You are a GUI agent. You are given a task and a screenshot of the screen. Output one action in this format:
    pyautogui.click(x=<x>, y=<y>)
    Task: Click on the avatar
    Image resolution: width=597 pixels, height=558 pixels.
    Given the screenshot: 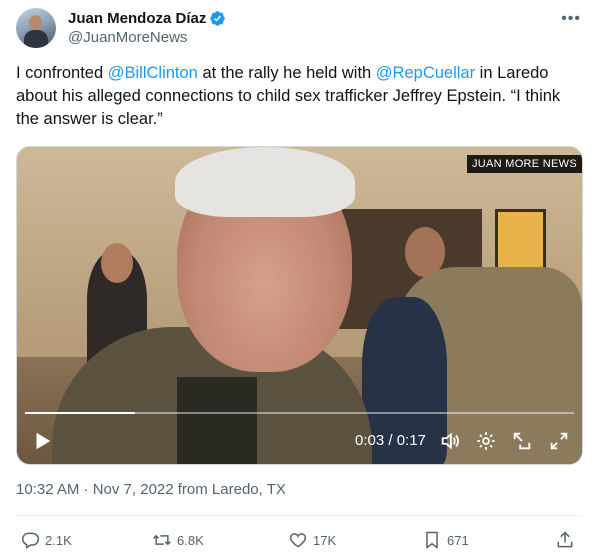 What is the action you would take?
    pyautogui.click(x=36, y=28)
    